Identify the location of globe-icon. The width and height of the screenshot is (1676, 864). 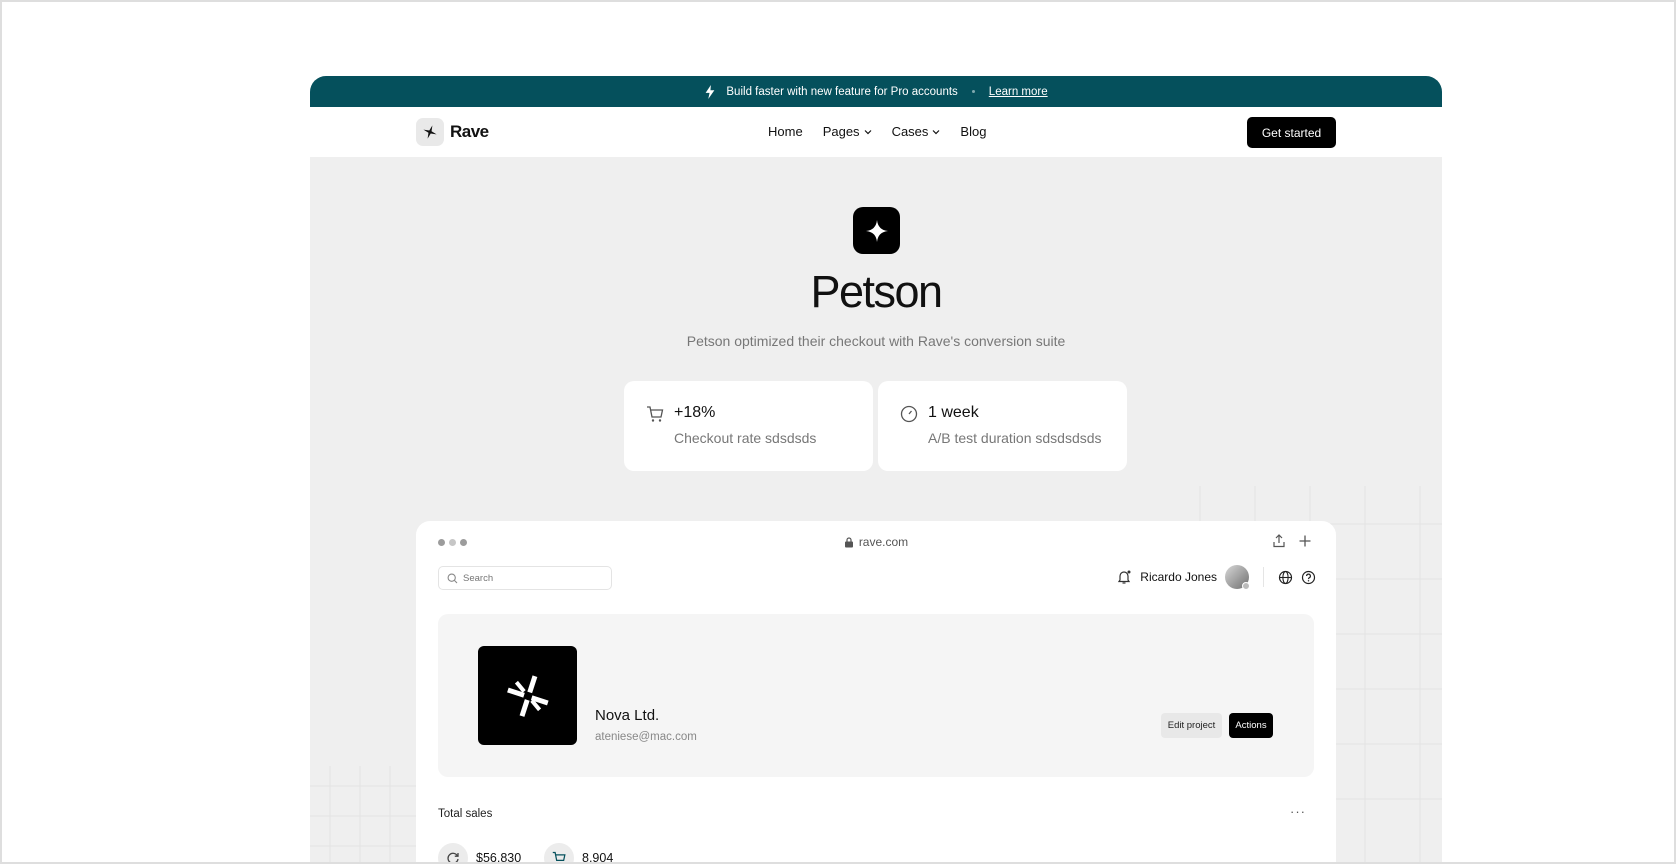
(1285, 577).